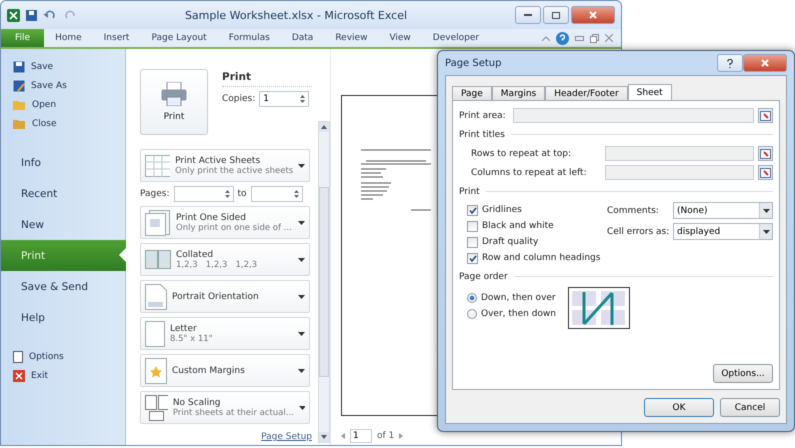  Describe the element at coordinates (13, 15) in the screenshot. I see `spreadsheet-app-icon` at that location.